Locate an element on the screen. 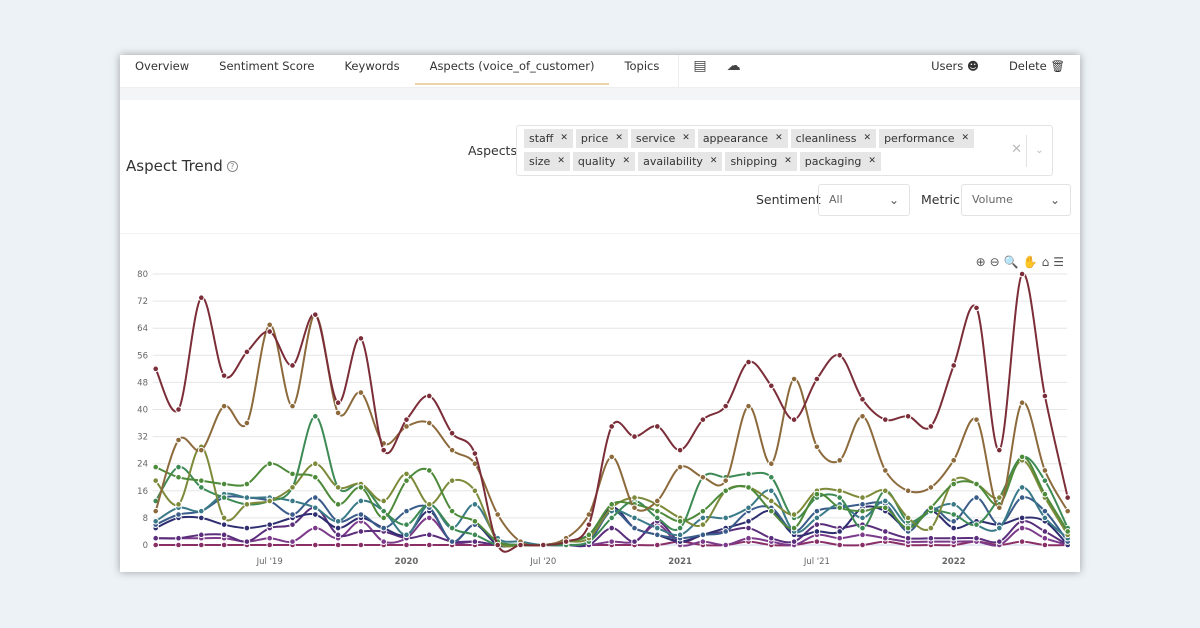  y-tick-label: 32 is located at coordinates (142, 438).